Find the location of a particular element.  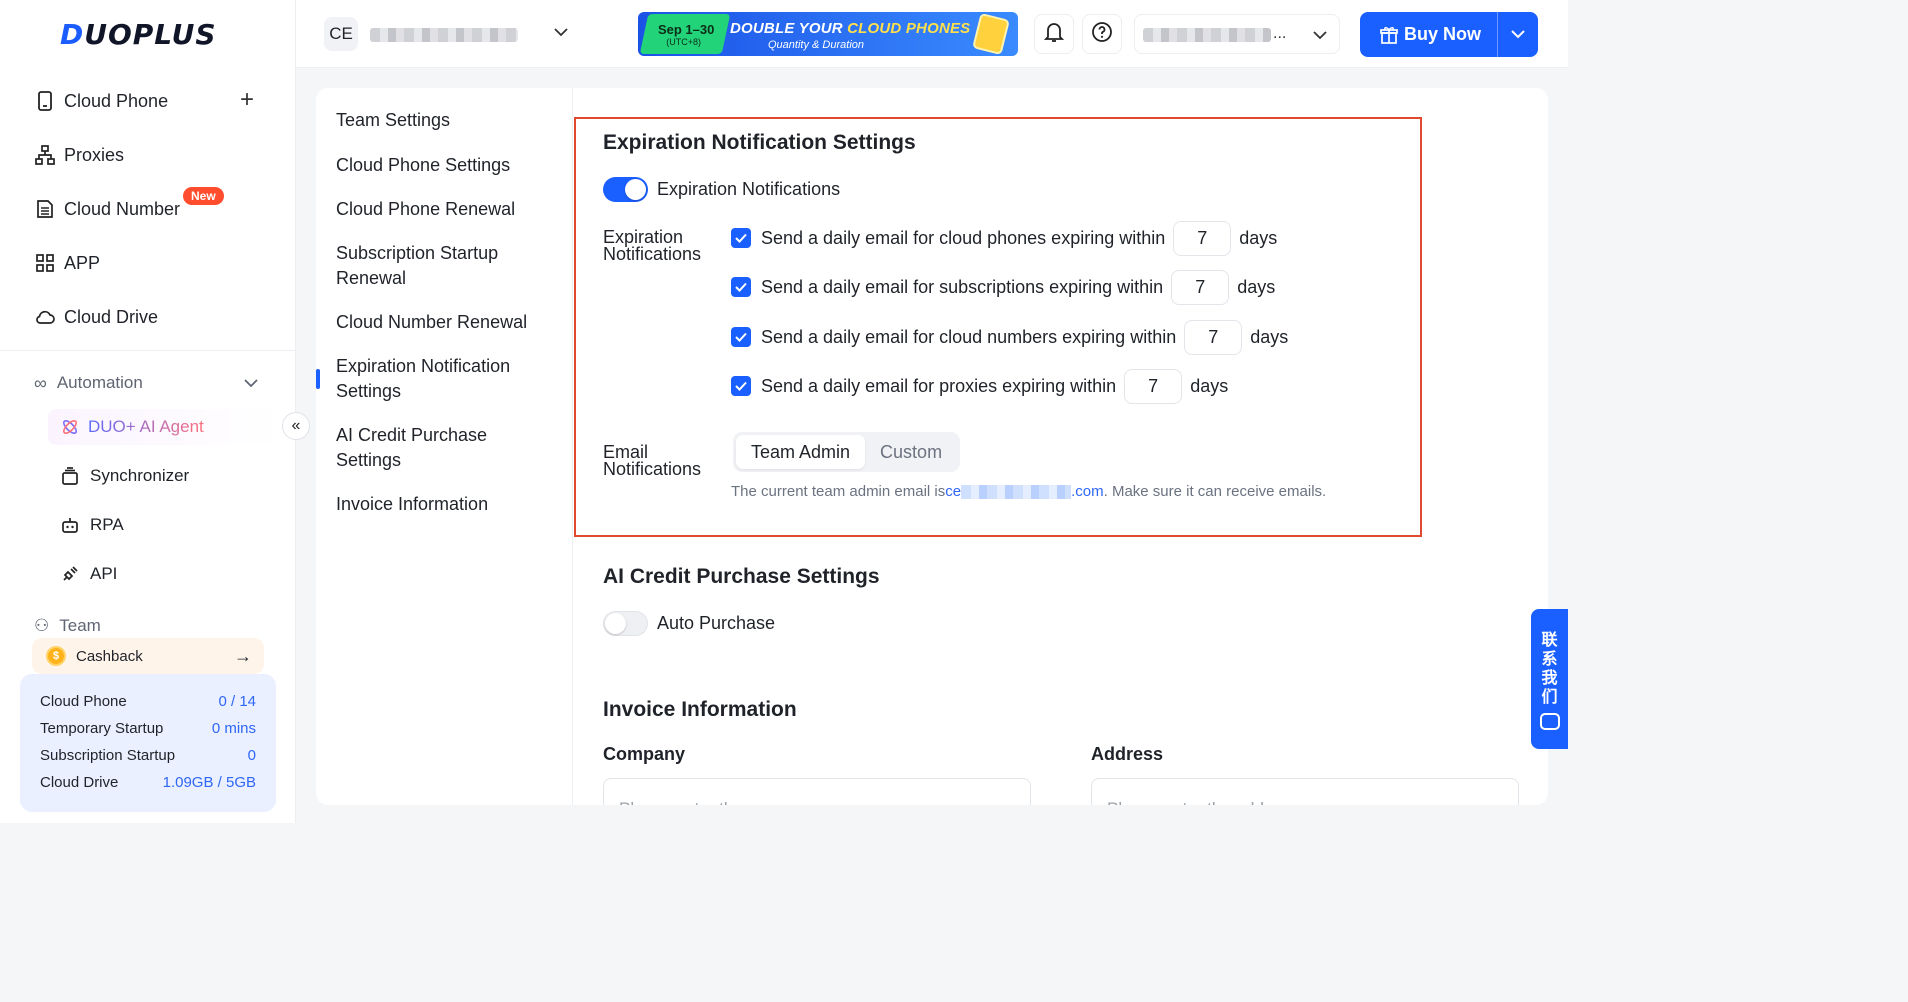

buy-options-chevron-down-icon is located at coordinates (1518, 34).